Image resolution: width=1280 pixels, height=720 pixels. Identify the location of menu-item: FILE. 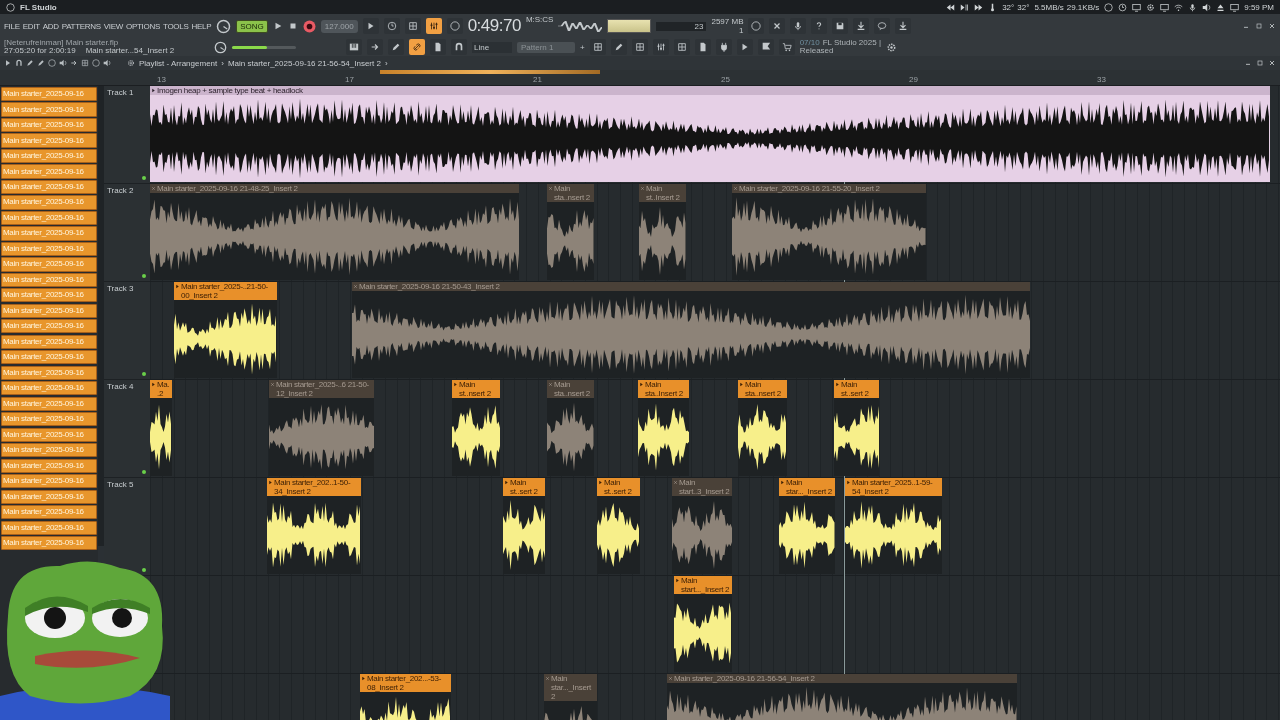
(12, 26).